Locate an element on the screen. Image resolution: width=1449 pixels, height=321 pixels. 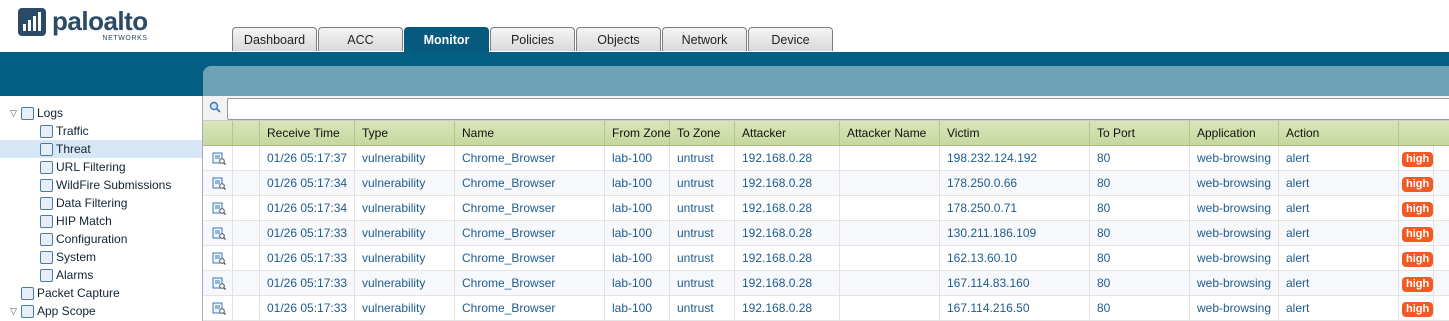
tab-objects: Objects is located at coordinates (618, 39).